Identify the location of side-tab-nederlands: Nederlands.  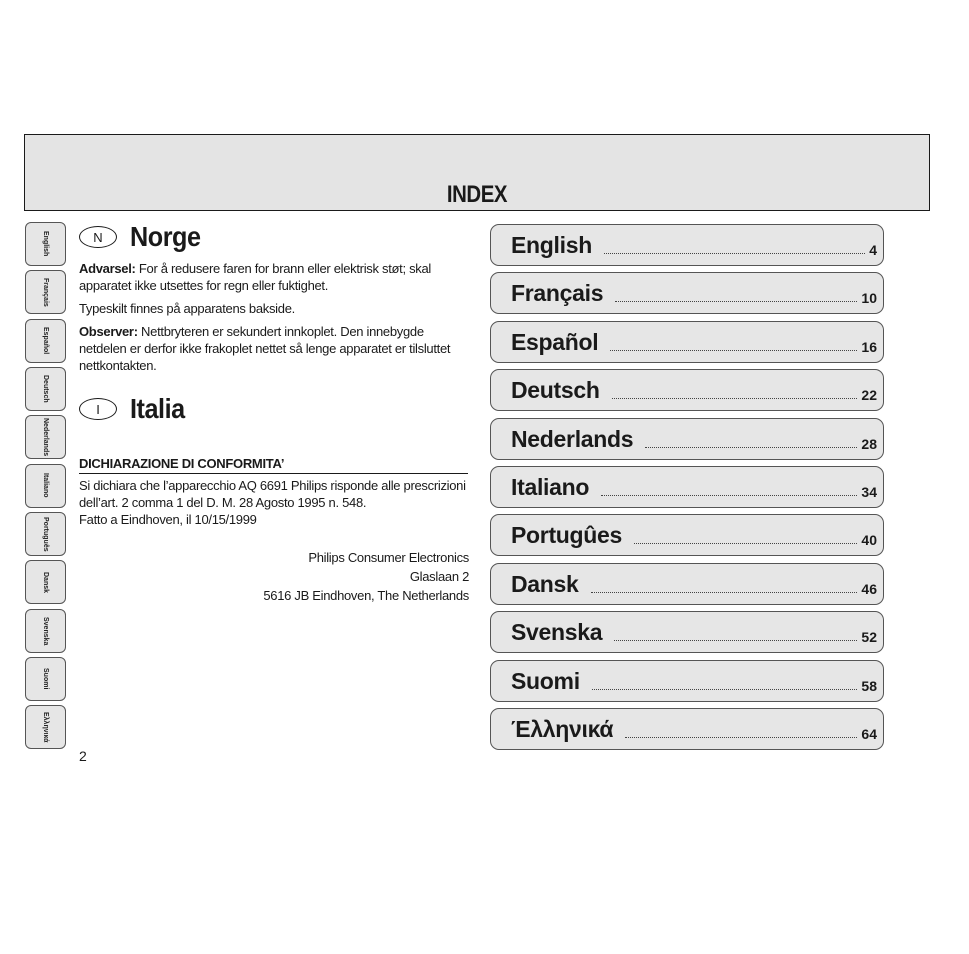
(45, 437).